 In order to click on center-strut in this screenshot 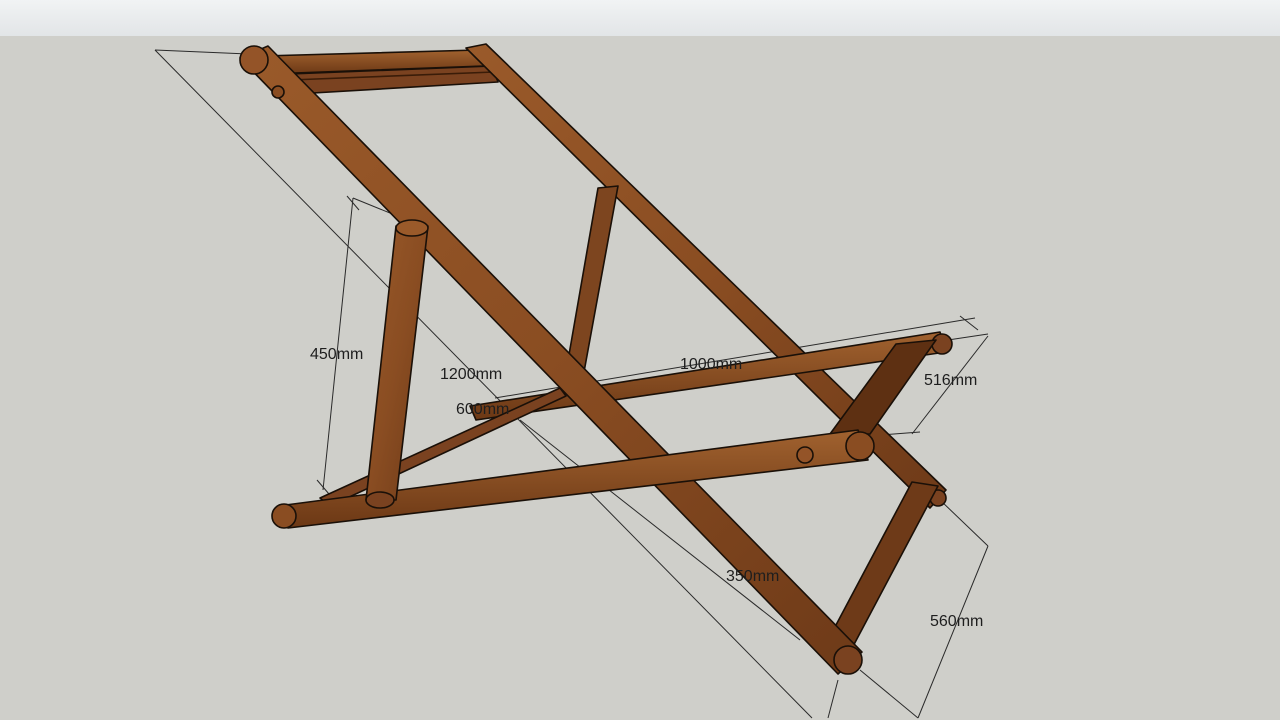, I will do `click(592, 279)`.